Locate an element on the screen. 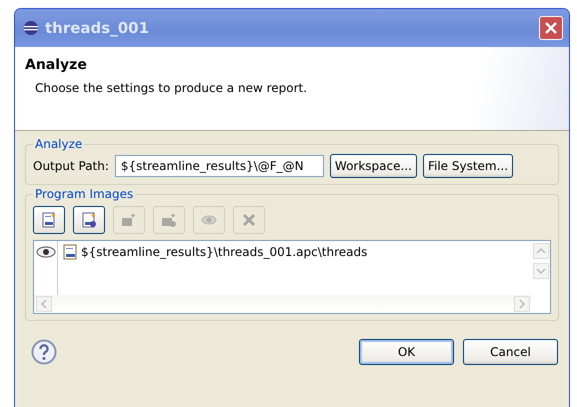 This screenshot has height=407, width=577. dialog-button: Cancel is located at coordinates (510, 352).